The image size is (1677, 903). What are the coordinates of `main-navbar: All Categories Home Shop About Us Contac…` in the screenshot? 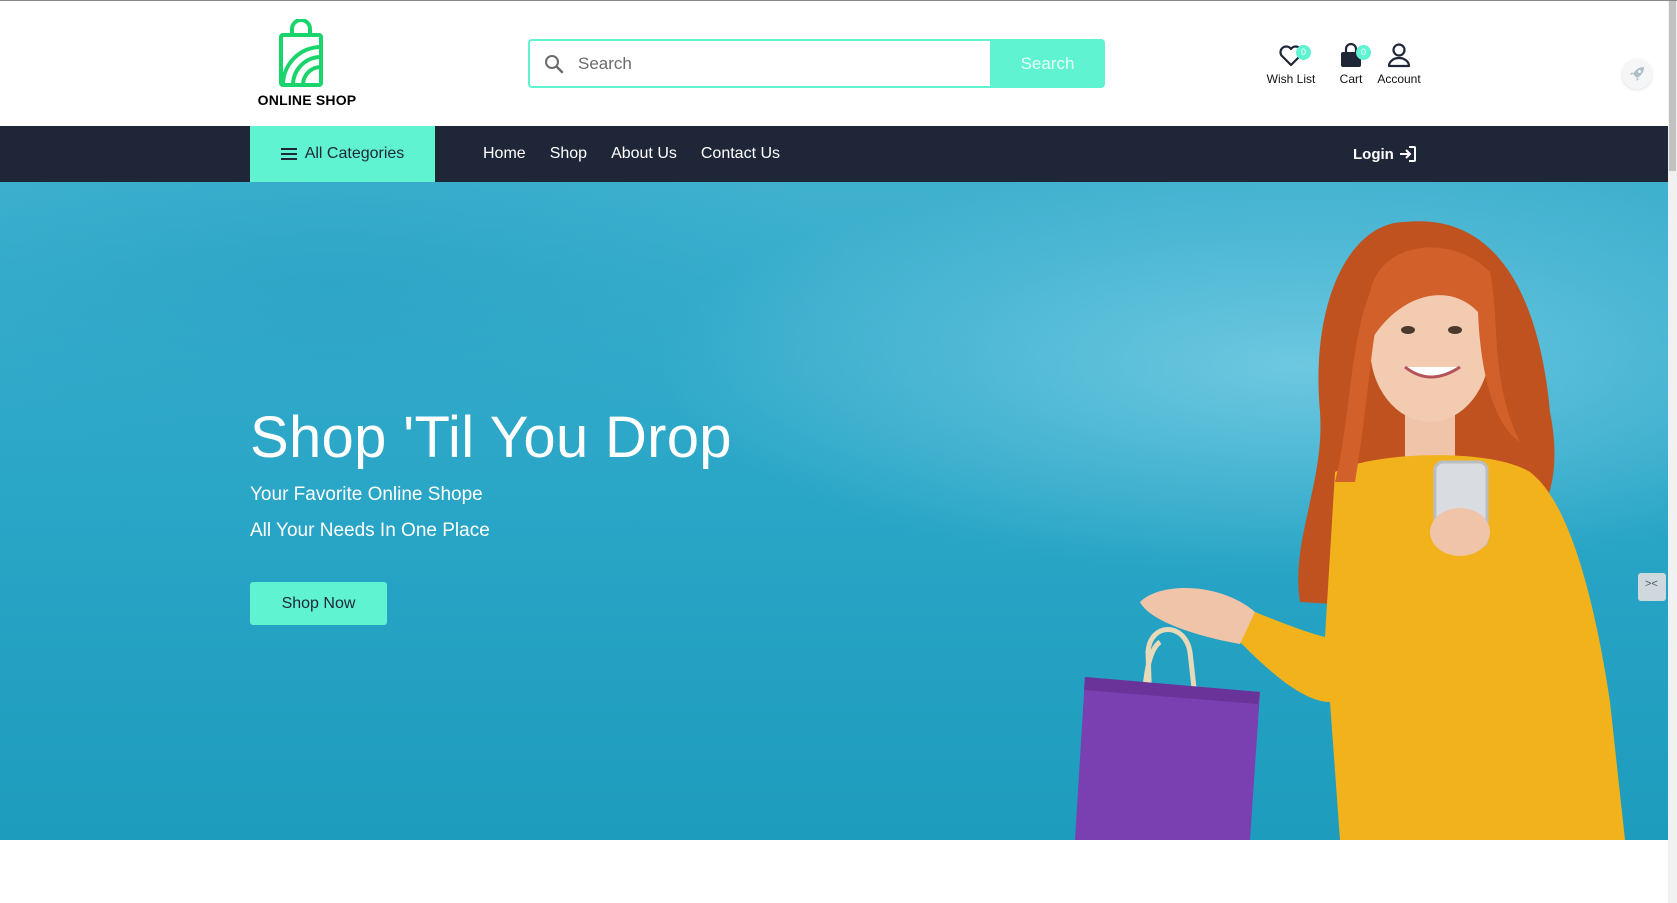 It's located at (834, 154).